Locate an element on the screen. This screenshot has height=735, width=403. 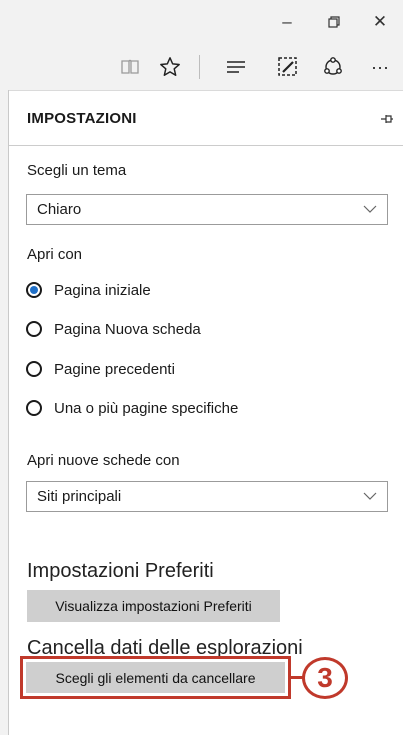
toolbar-separator is located at coordinates (199, 67).